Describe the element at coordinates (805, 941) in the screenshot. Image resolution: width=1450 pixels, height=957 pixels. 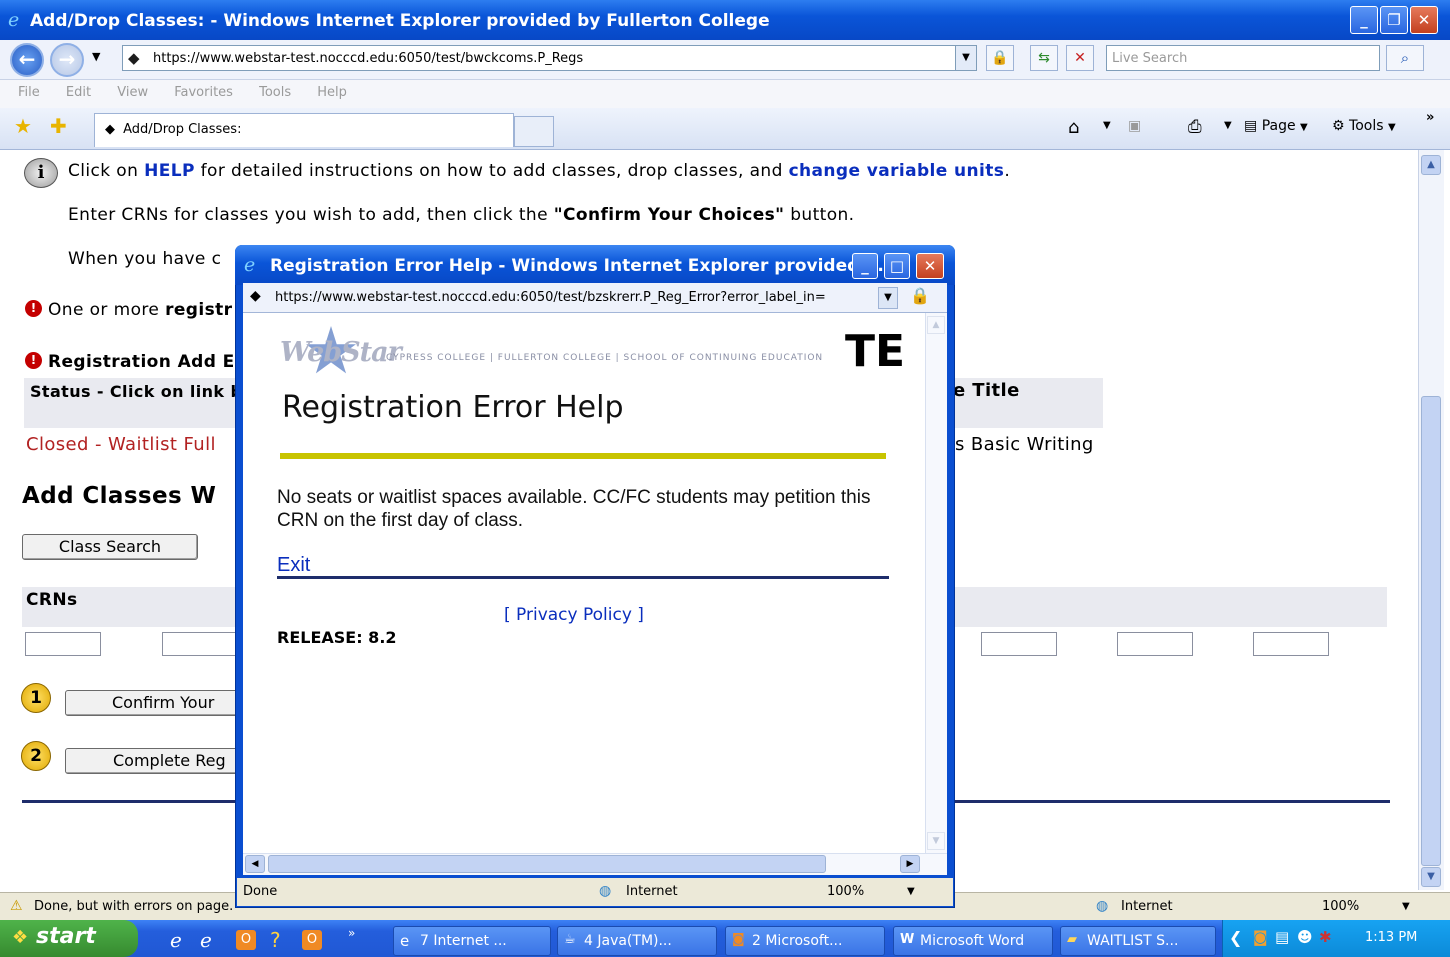
I see `task-microsoft: 2 Microsoft... ◙` at that location.